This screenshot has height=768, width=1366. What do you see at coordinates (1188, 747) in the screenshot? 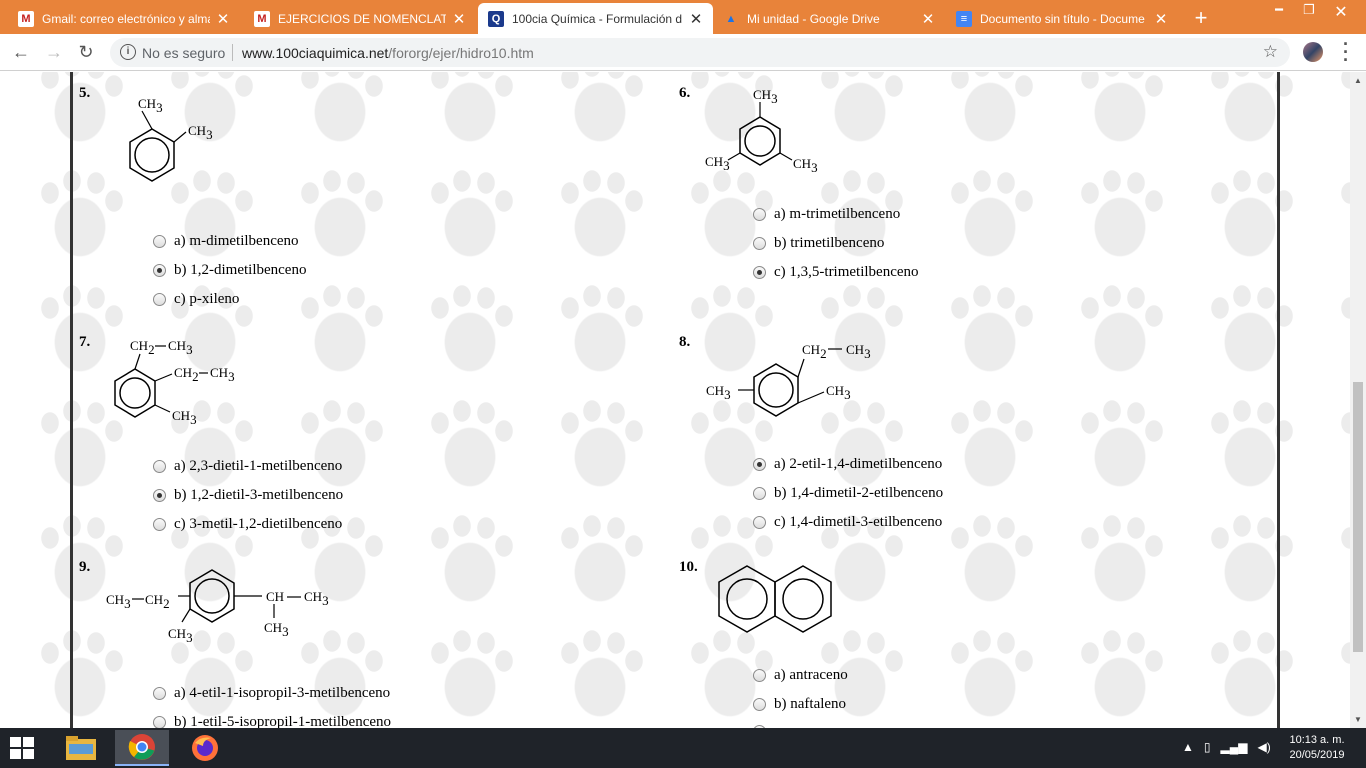
I see `chevron-up-icon: ▲` at bounding box center [1188, 747].